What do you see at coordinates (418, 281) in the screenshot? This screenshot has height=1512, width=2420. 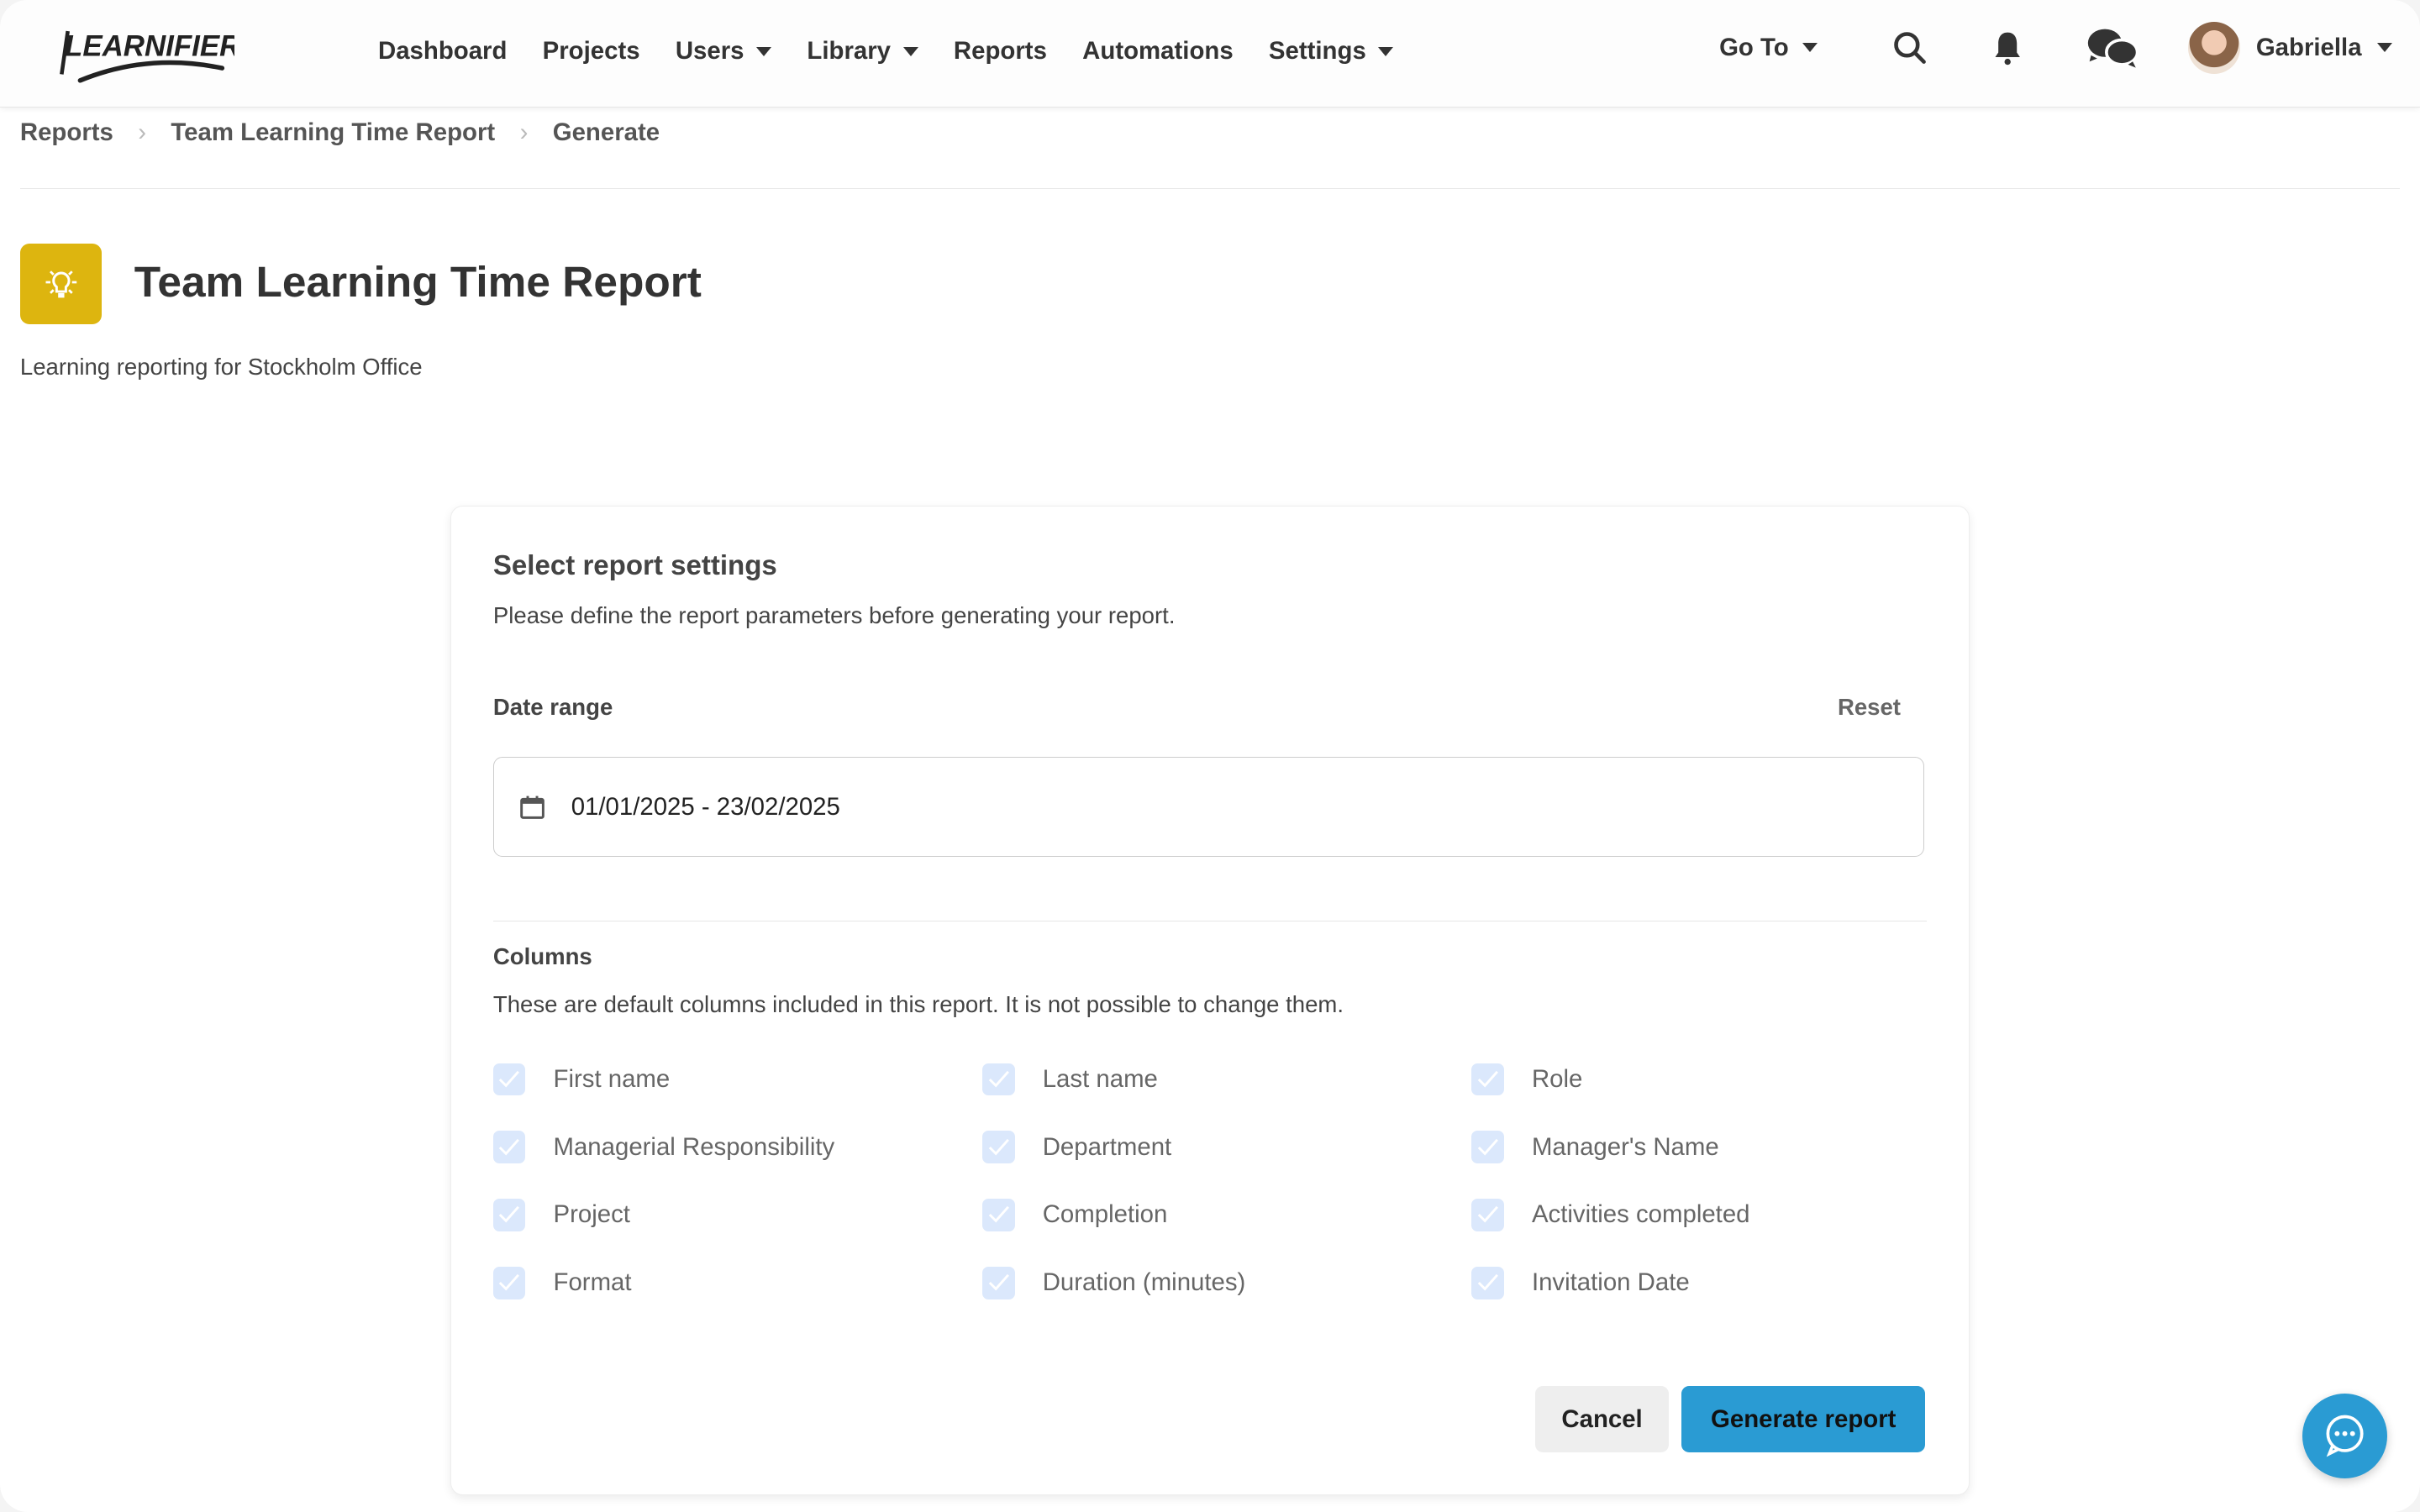 I see `page-title: Team Learning Time Report` at bounding box center [418, 281].